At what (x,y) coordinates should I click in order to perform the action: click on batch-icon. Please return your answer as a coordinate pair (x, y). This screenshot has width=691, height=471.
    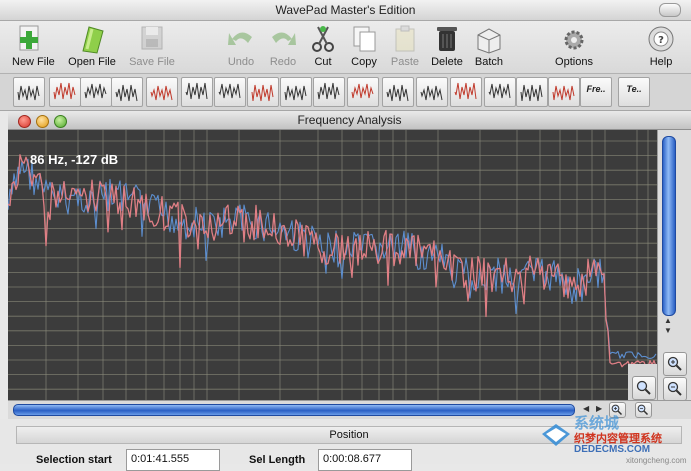
    Looking at the image, I should click on (489, 41).